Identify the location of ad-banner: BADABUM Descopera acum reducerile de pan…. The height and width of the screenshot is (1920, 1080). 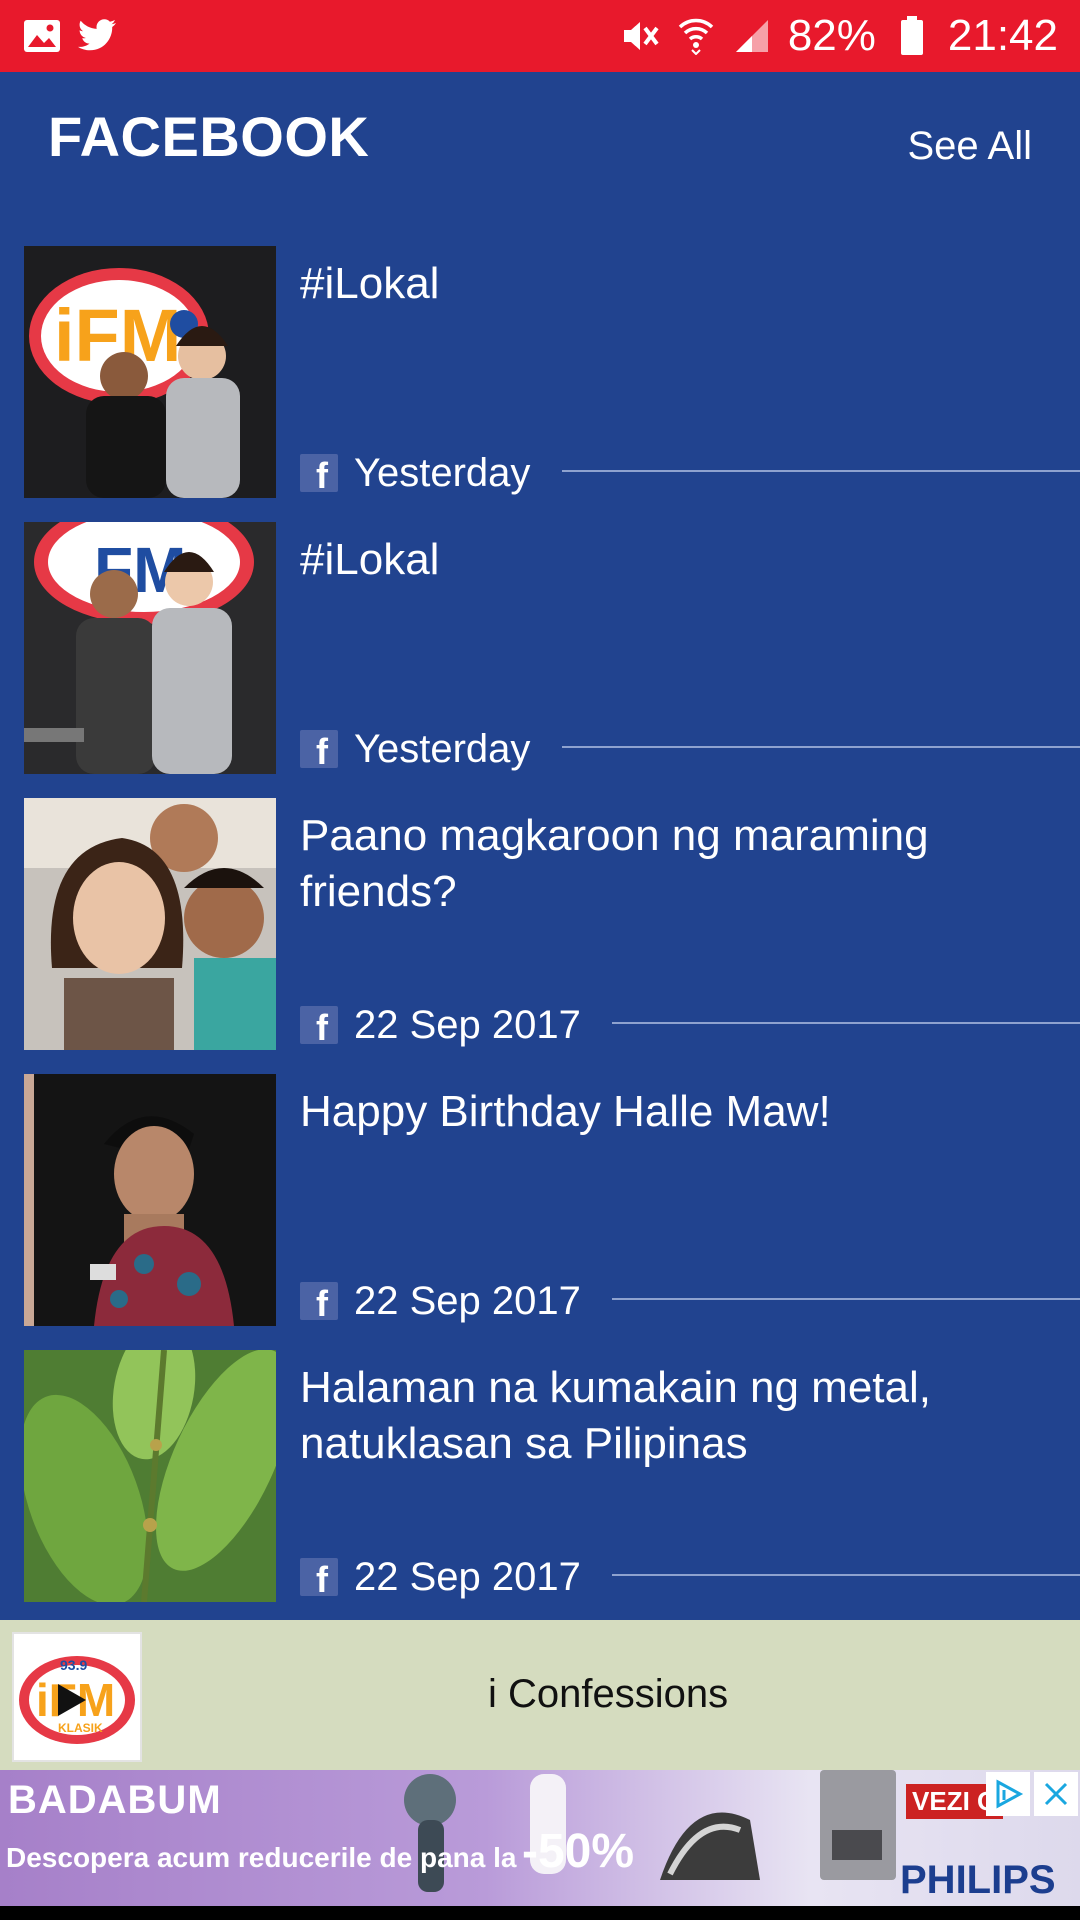
(540, 1838).